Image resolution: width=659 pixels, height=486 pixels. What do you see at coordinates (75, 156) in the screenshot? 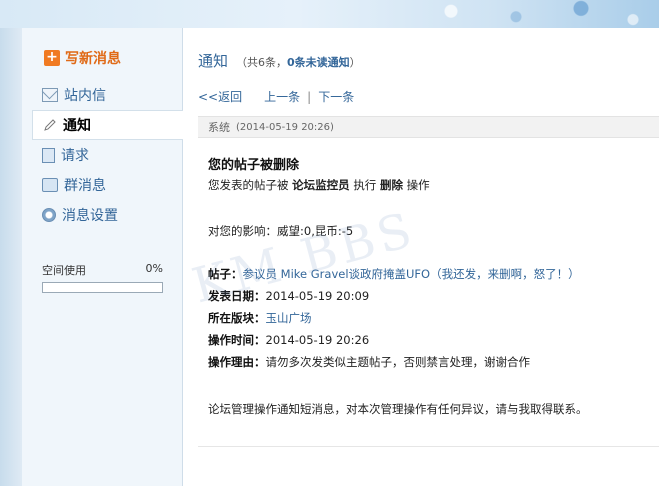
I see `sidebar-item-label: 请求` at bounding box center [75, 156].